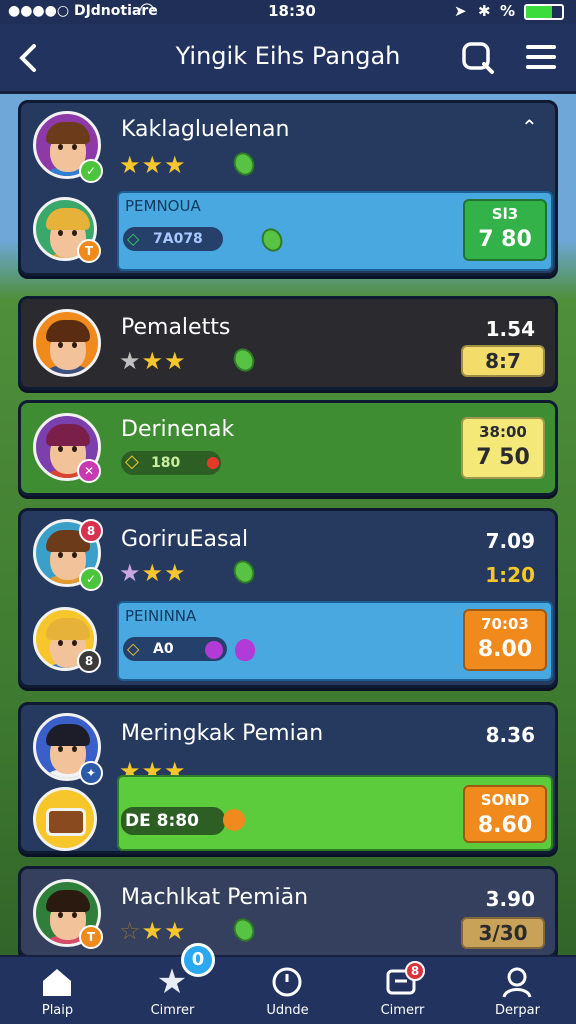  Describe the element at coordinates (153, 931) in the screenshot. I see `star-rating: ☆★★` at that location.